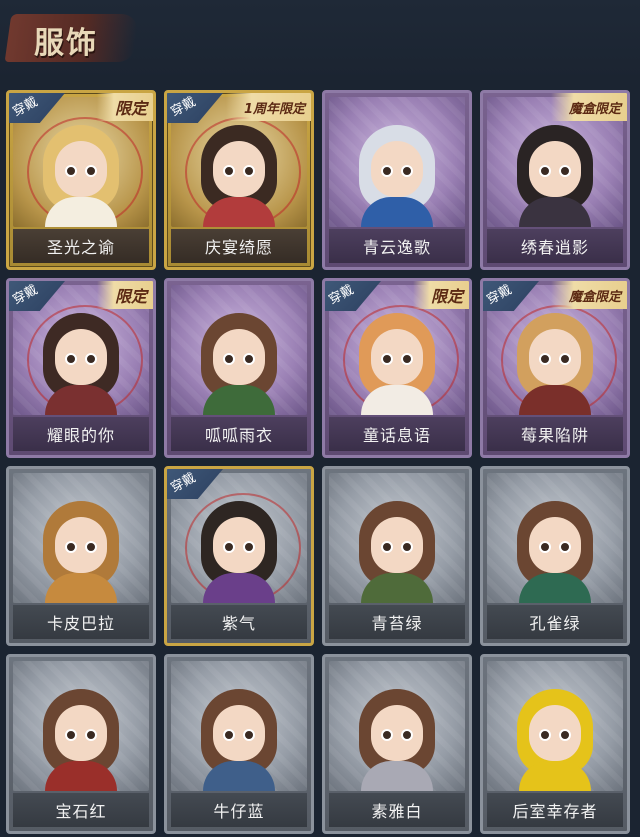 The height and width of the screenshot is (837, 640). I want to click on costume-name: 卡皮巴拉, so click(81, 622).